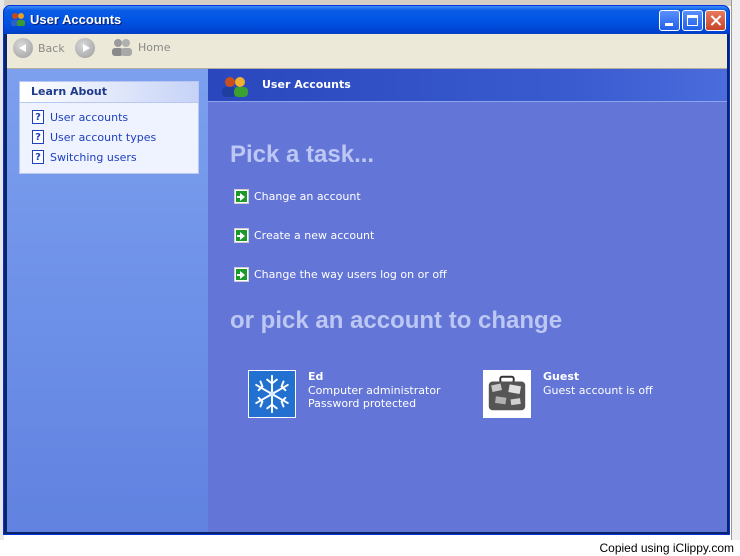 This screenshot has width=740, height=556. I want to click on task-change-logon: Change the way users log on or off, so click(340, 274).